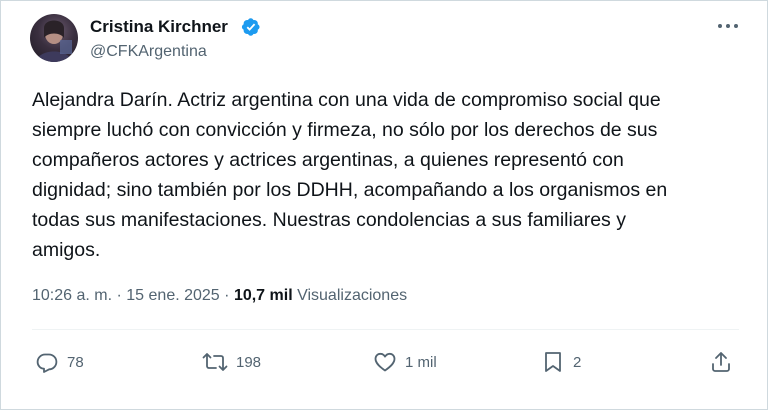 The width and height of the screenshot is (768, 410). What do you see at coordinates (249, 362) in the screenshot?
I see `retweet-count: 198` at bounding box center [249, 362].